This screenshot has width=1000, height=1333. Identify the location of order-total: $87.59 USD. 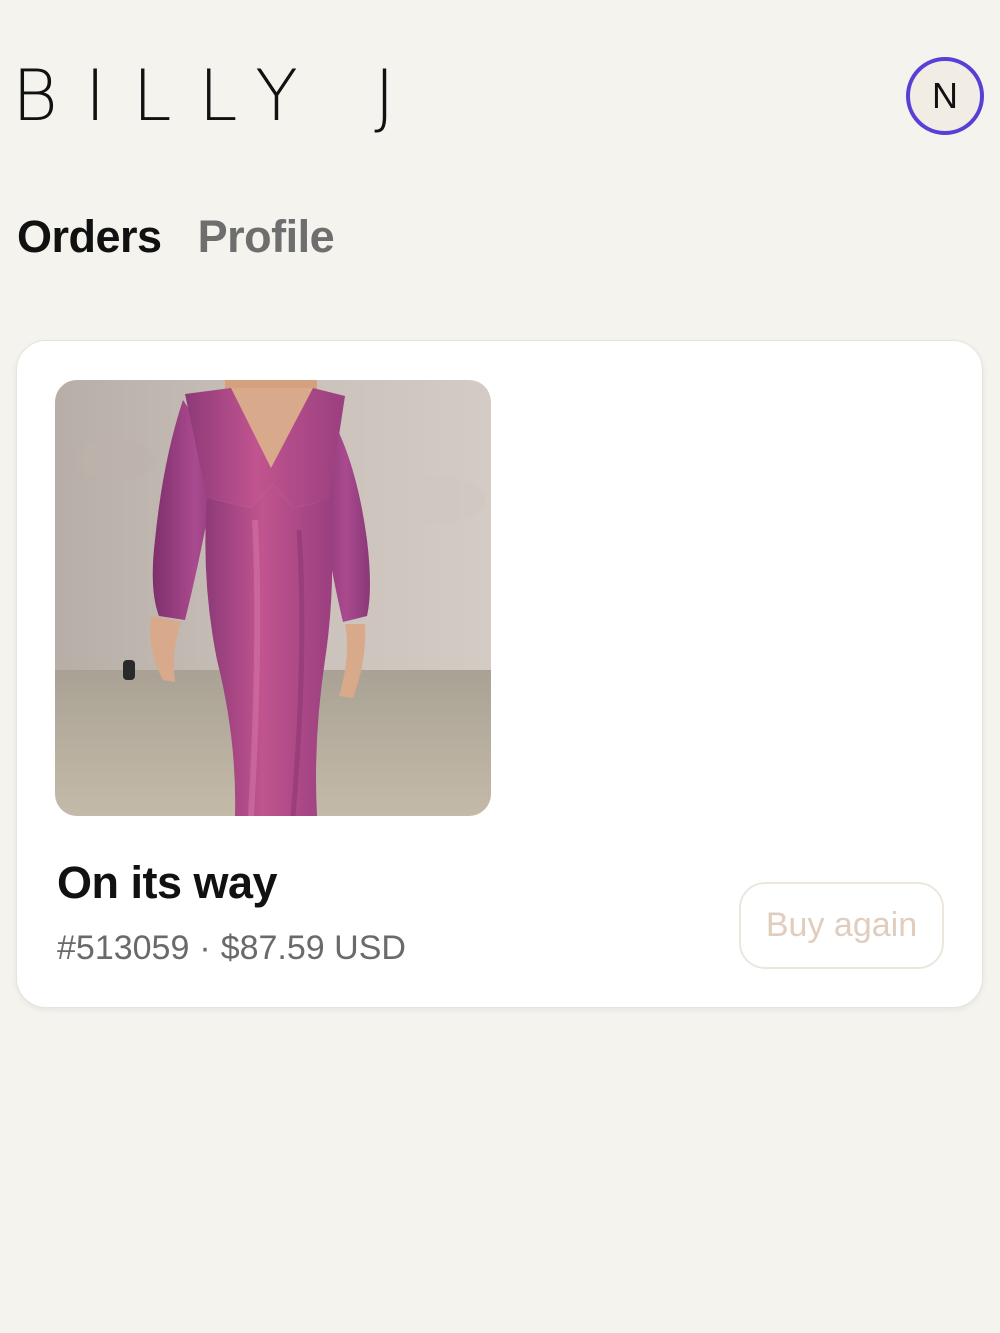
(313, 948).